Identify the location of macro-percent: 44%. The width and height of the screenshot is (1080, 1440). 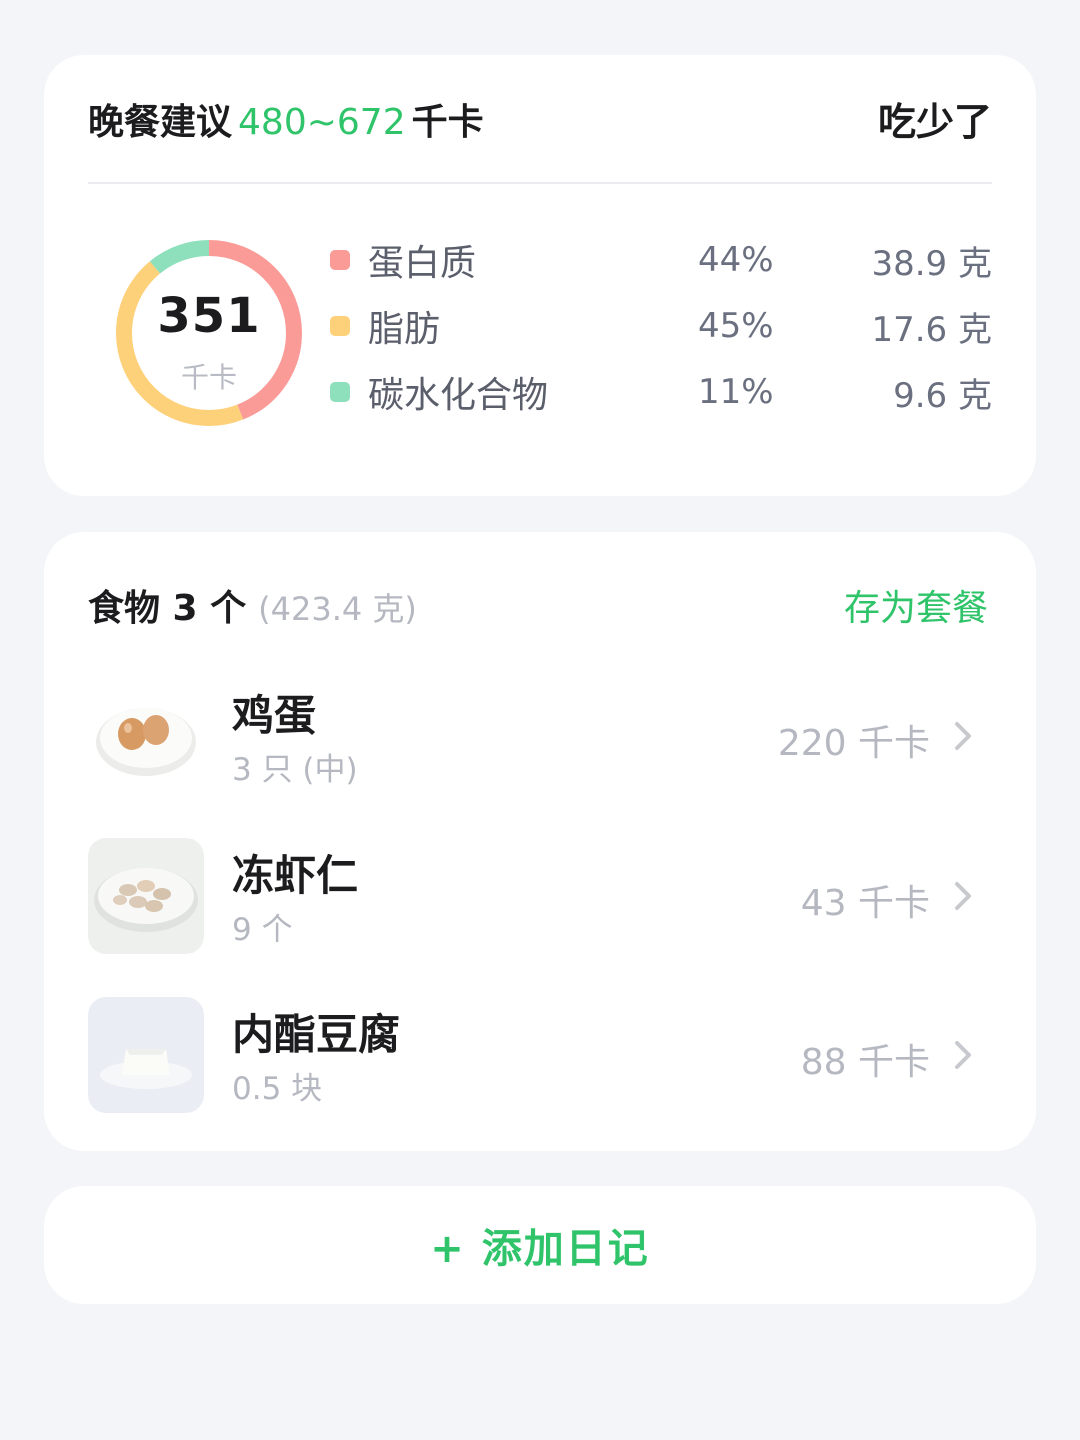
(736, 260).